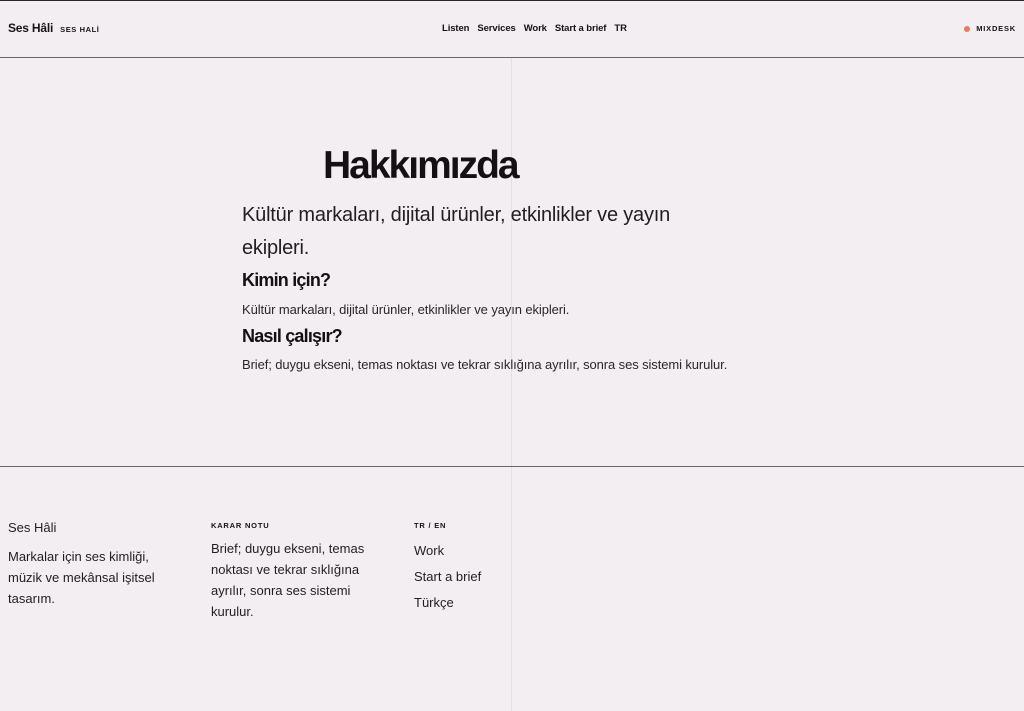 This screenshot has height=711, width=1024. Describe the element at coordinates (455, 28) in the screenshot. I see `nav-listen: Listen` at that location.